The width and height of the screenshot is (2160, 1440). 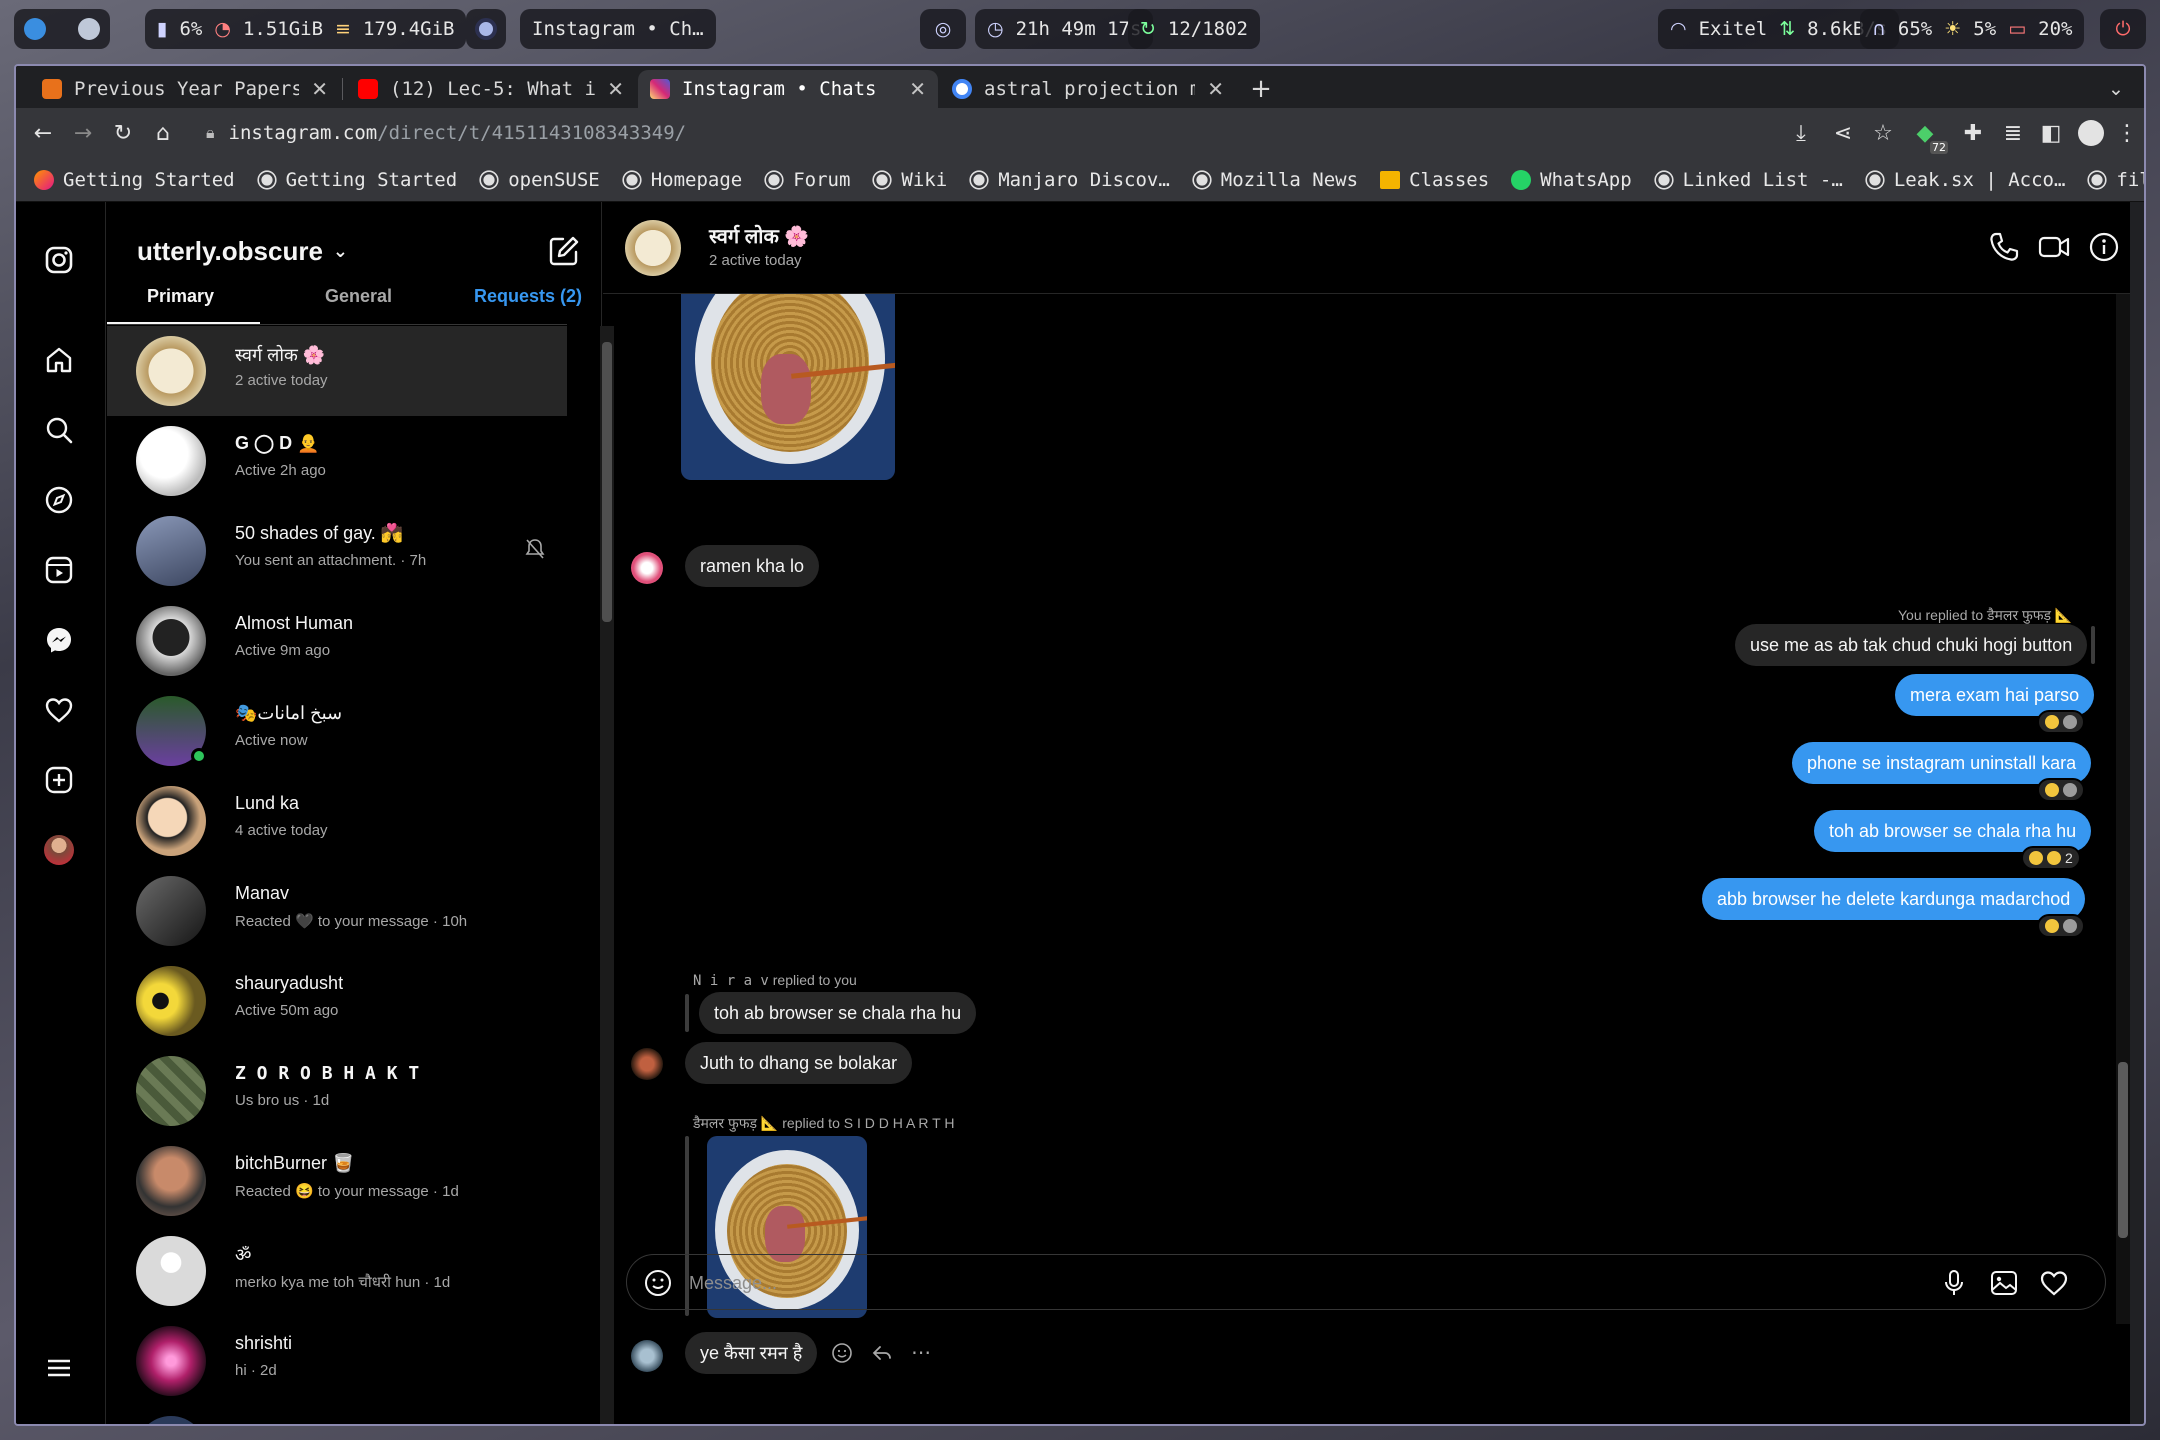 What do you see at coordinates (1894, 899) in the screenshot?
I see `message-bubble: abb browser he delete kardunga madarchod` at bounding box center [1894, 899].